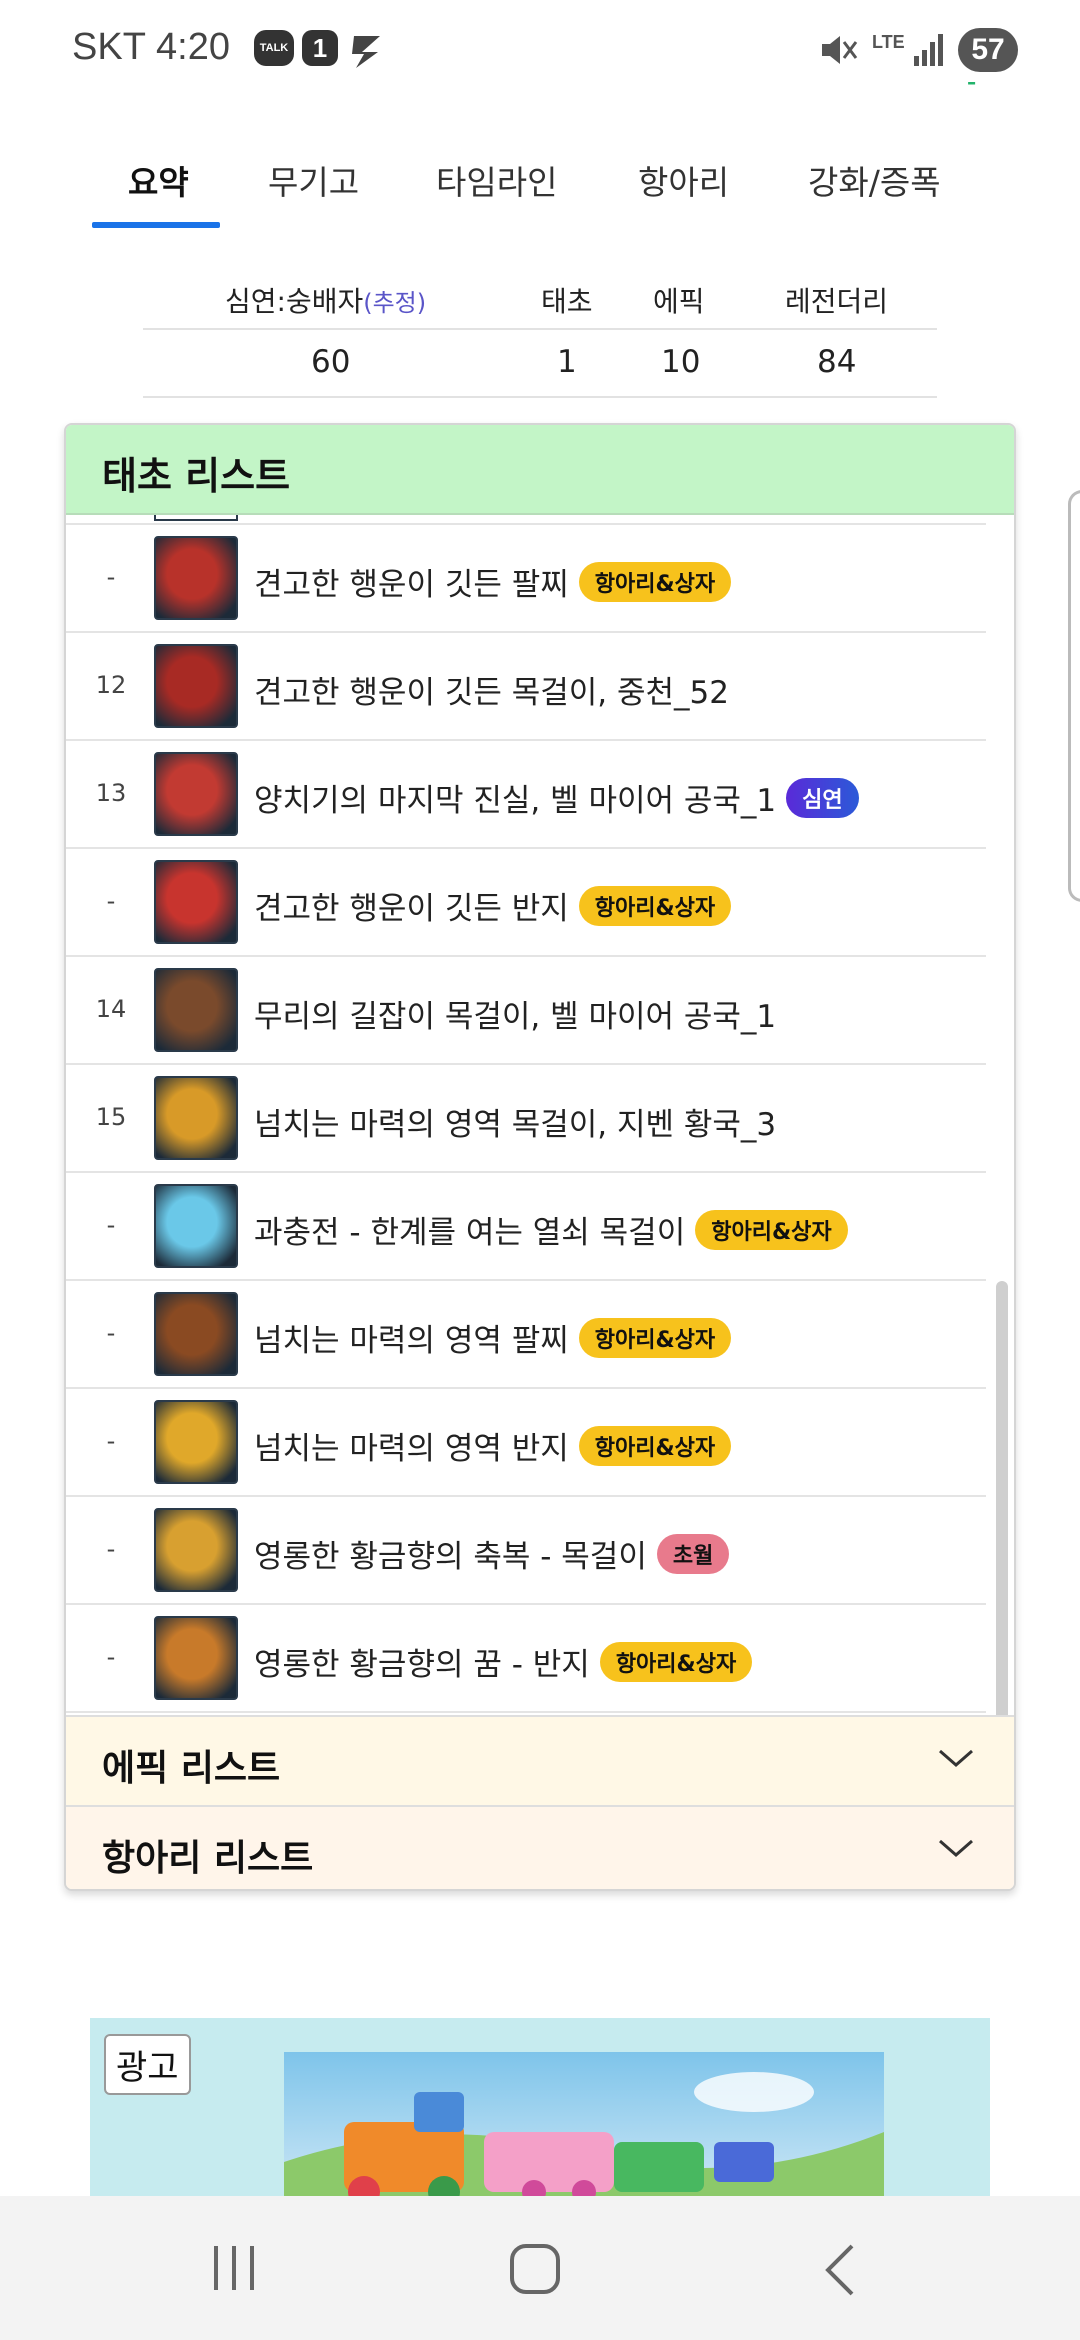  Describe the element at coordinates (193, 47) in the screenshot. I see `clock: 4:20` at that location.